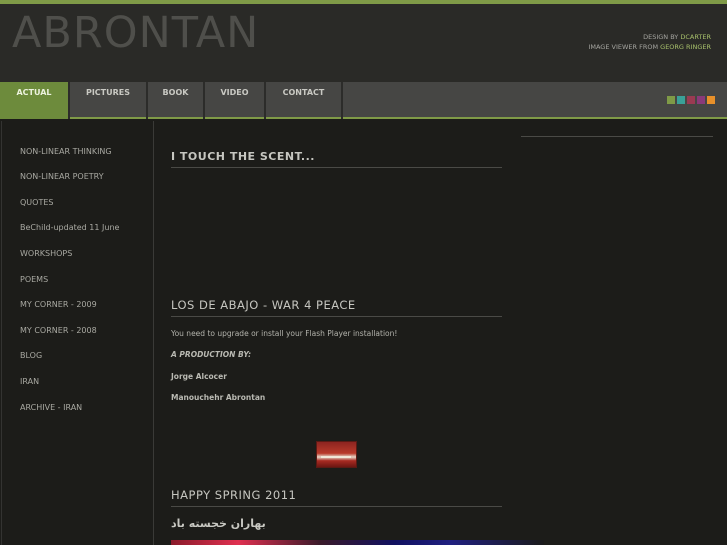 The width and height of the screenshot is (727, 545). I want to click on credit-viewer-prefix: IMAGE VIEWER FROM, so click(623, 46).